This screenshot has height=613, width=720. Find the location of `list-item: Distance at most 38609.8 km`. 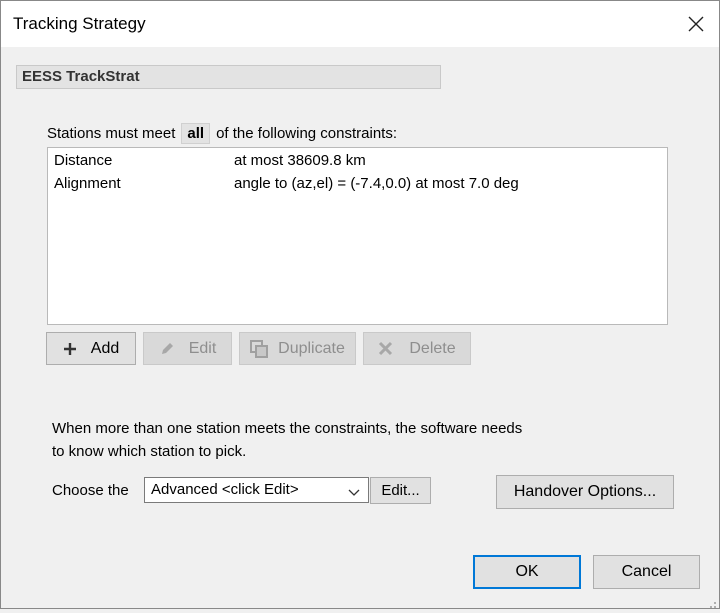

list-item: Distance at most 38609.8 km is located at coordinates (357, 160).